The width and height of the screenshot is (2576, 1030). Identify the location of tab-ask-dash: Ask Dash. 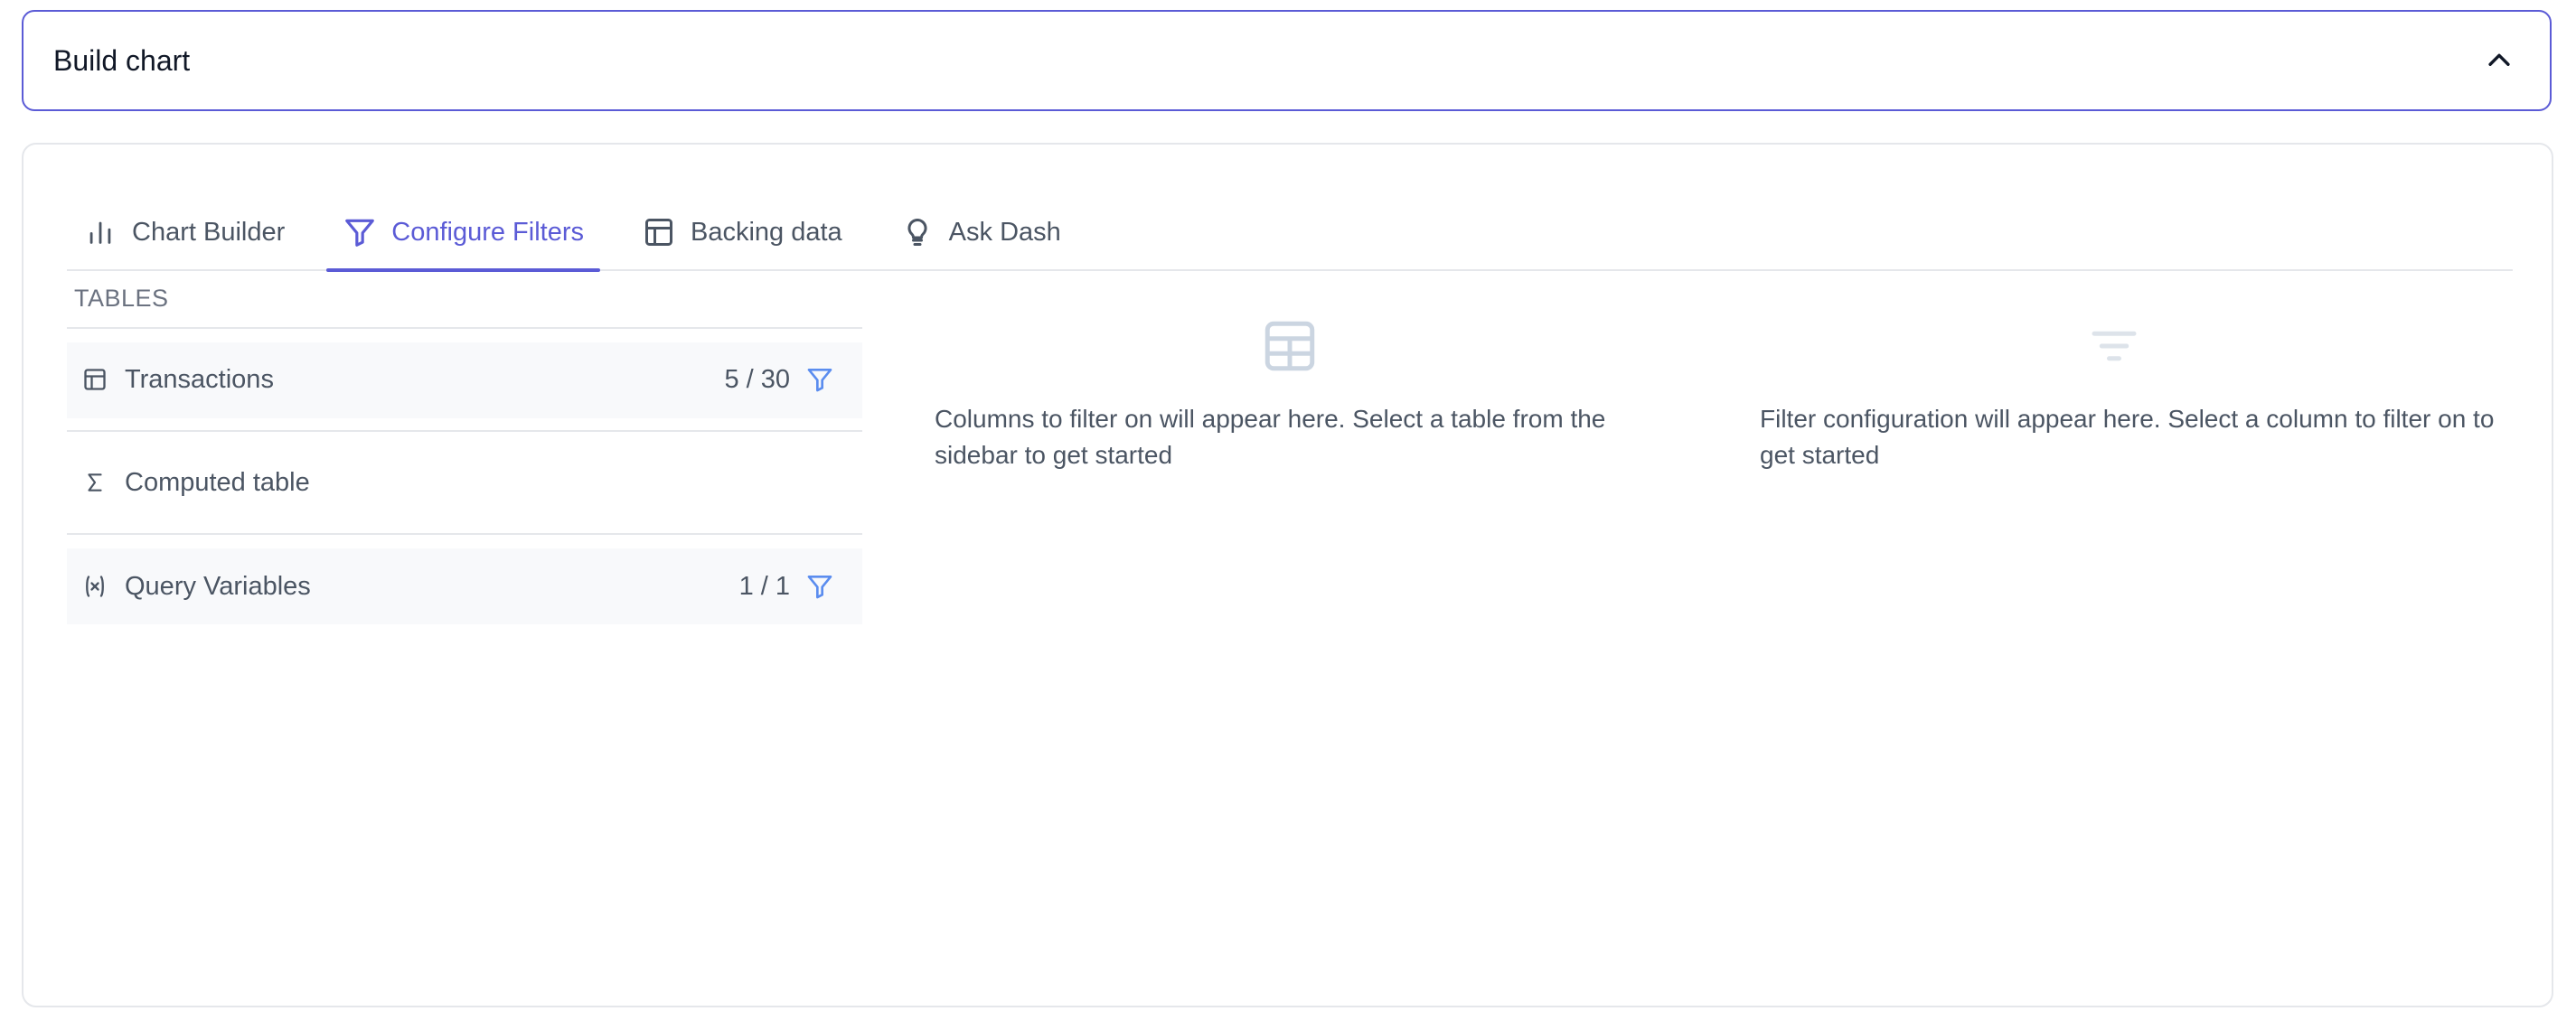
(981, 232).